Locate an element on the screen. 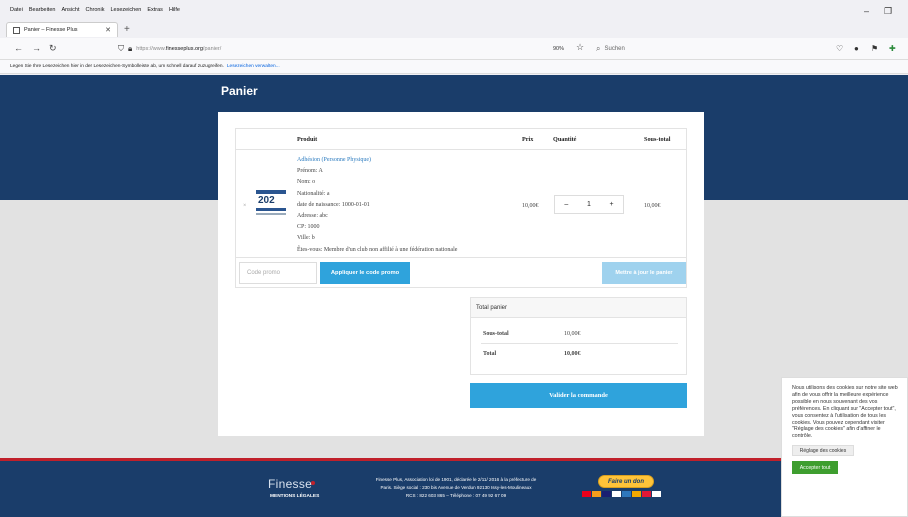 The image size is (908, 517). search-placeholder: Suchen is located at coordinates (614, 49).